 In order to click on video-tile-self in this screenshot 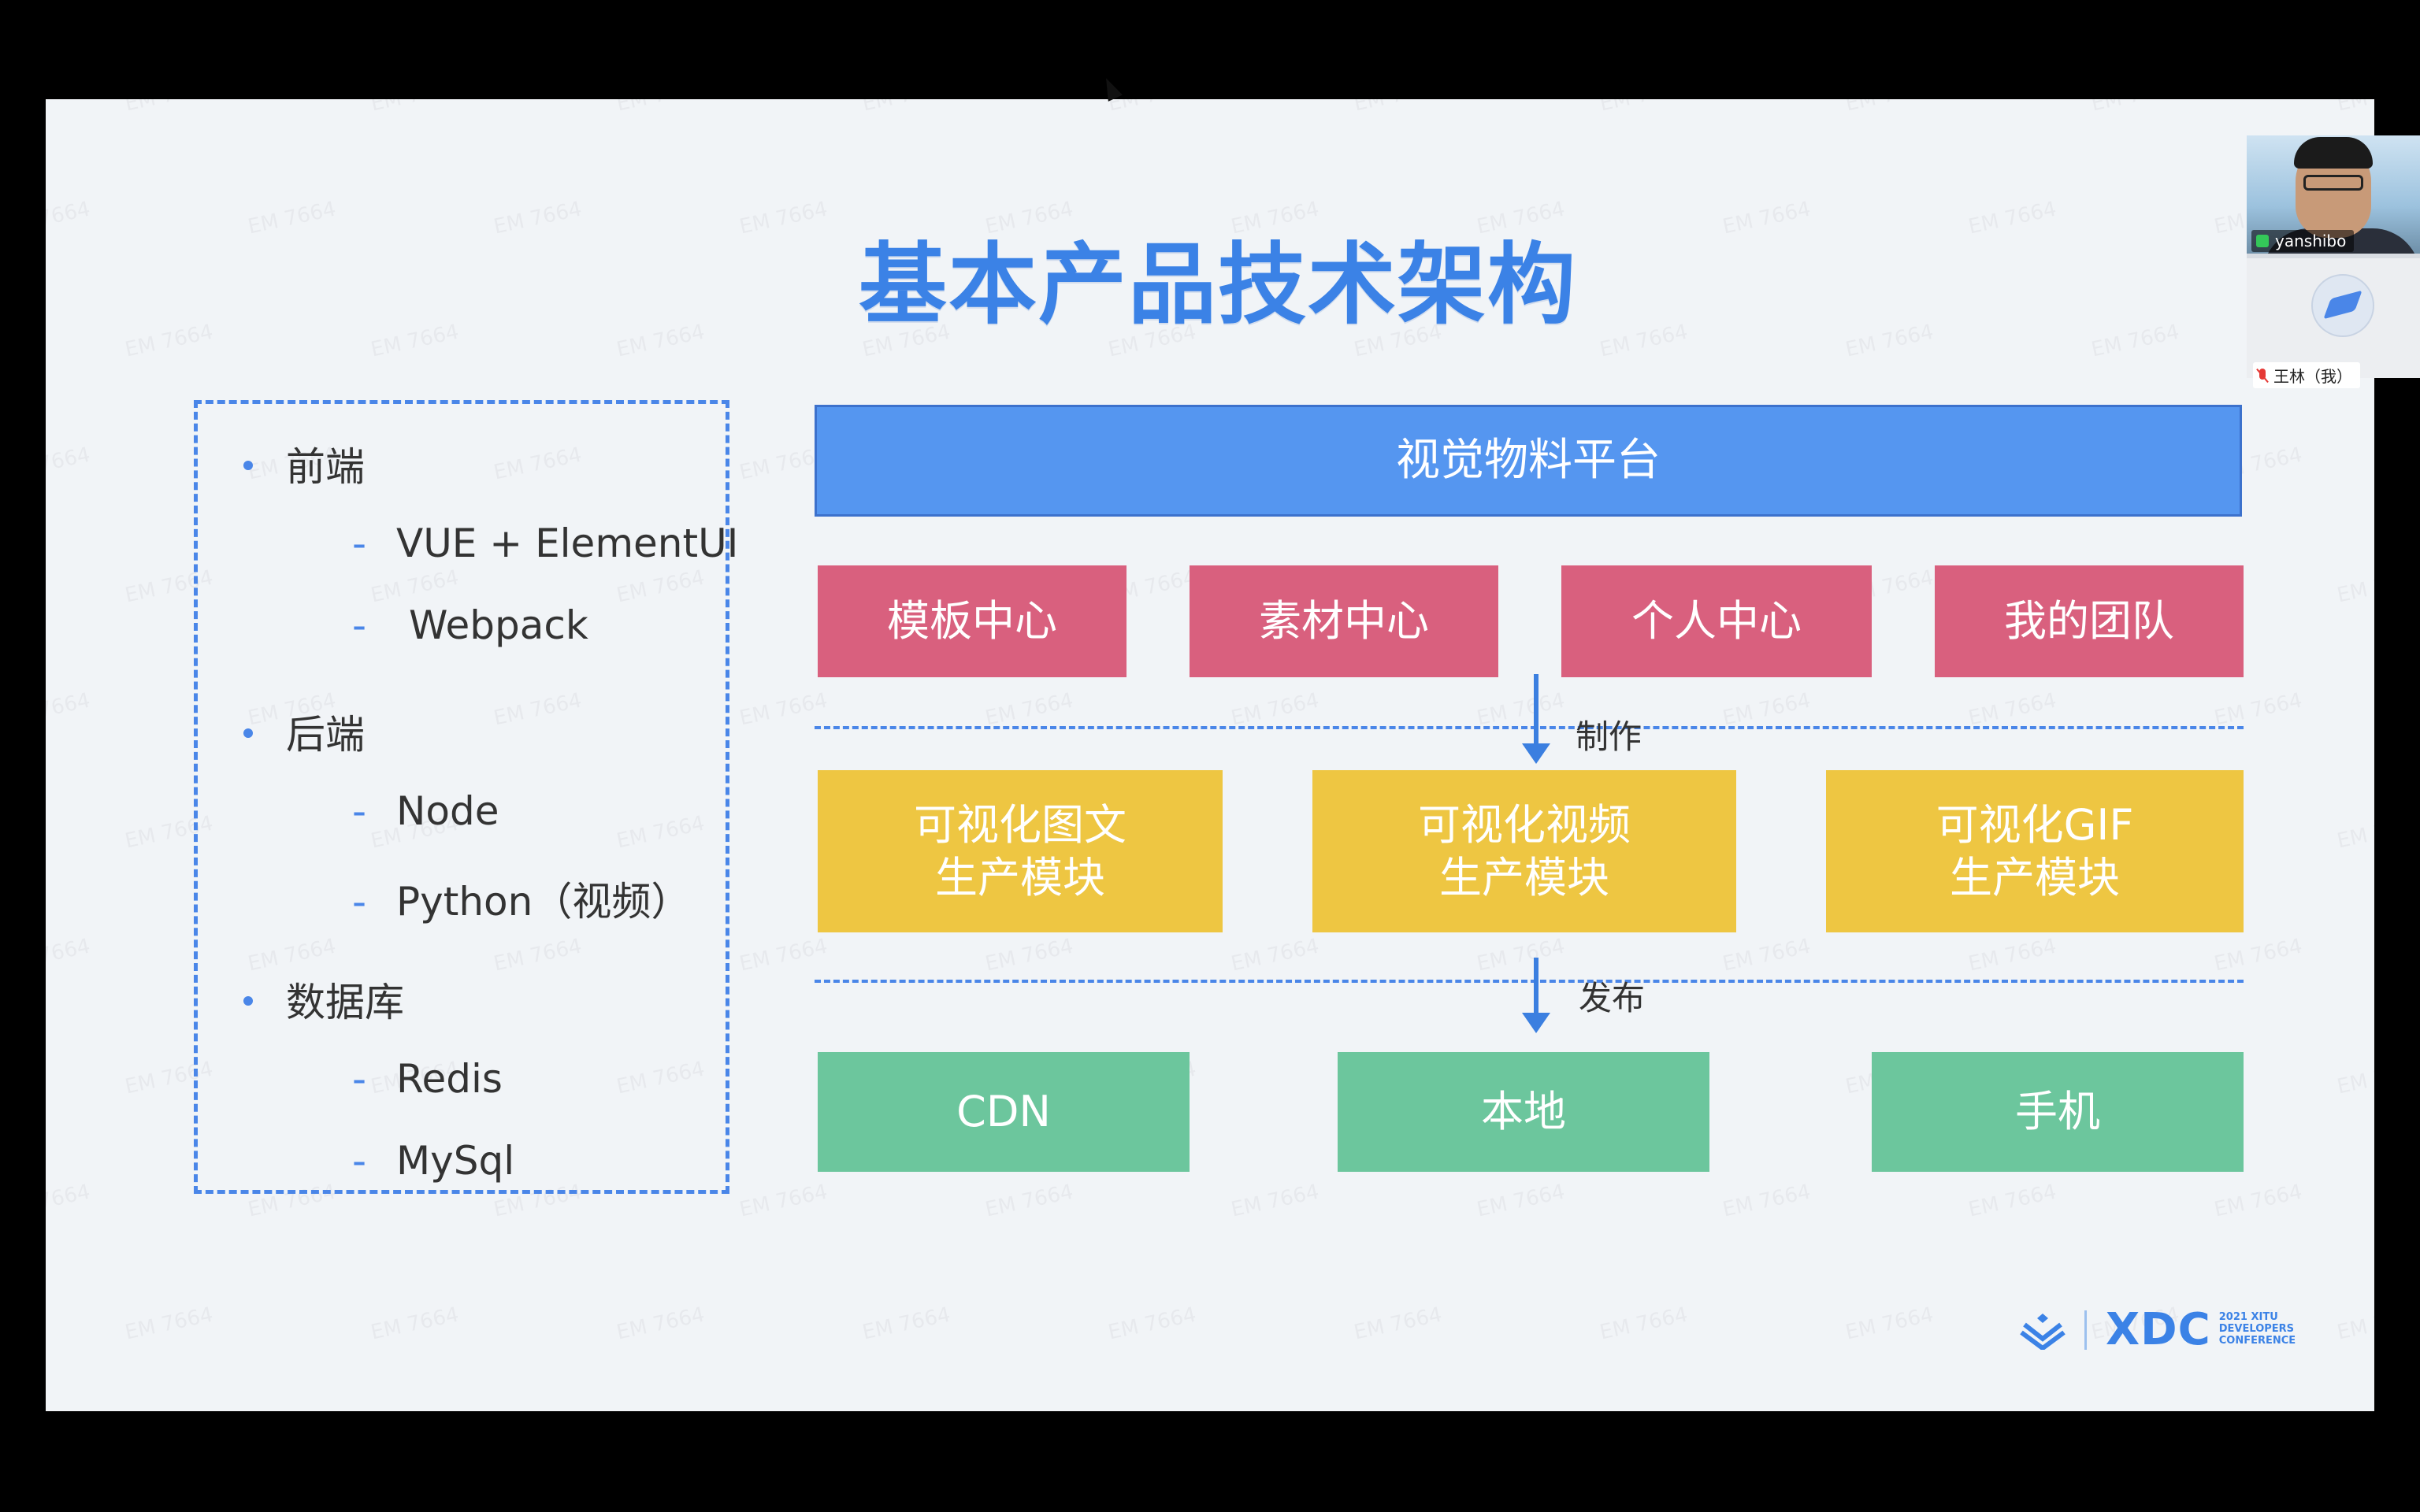, I will do `click(2333, 318)`.